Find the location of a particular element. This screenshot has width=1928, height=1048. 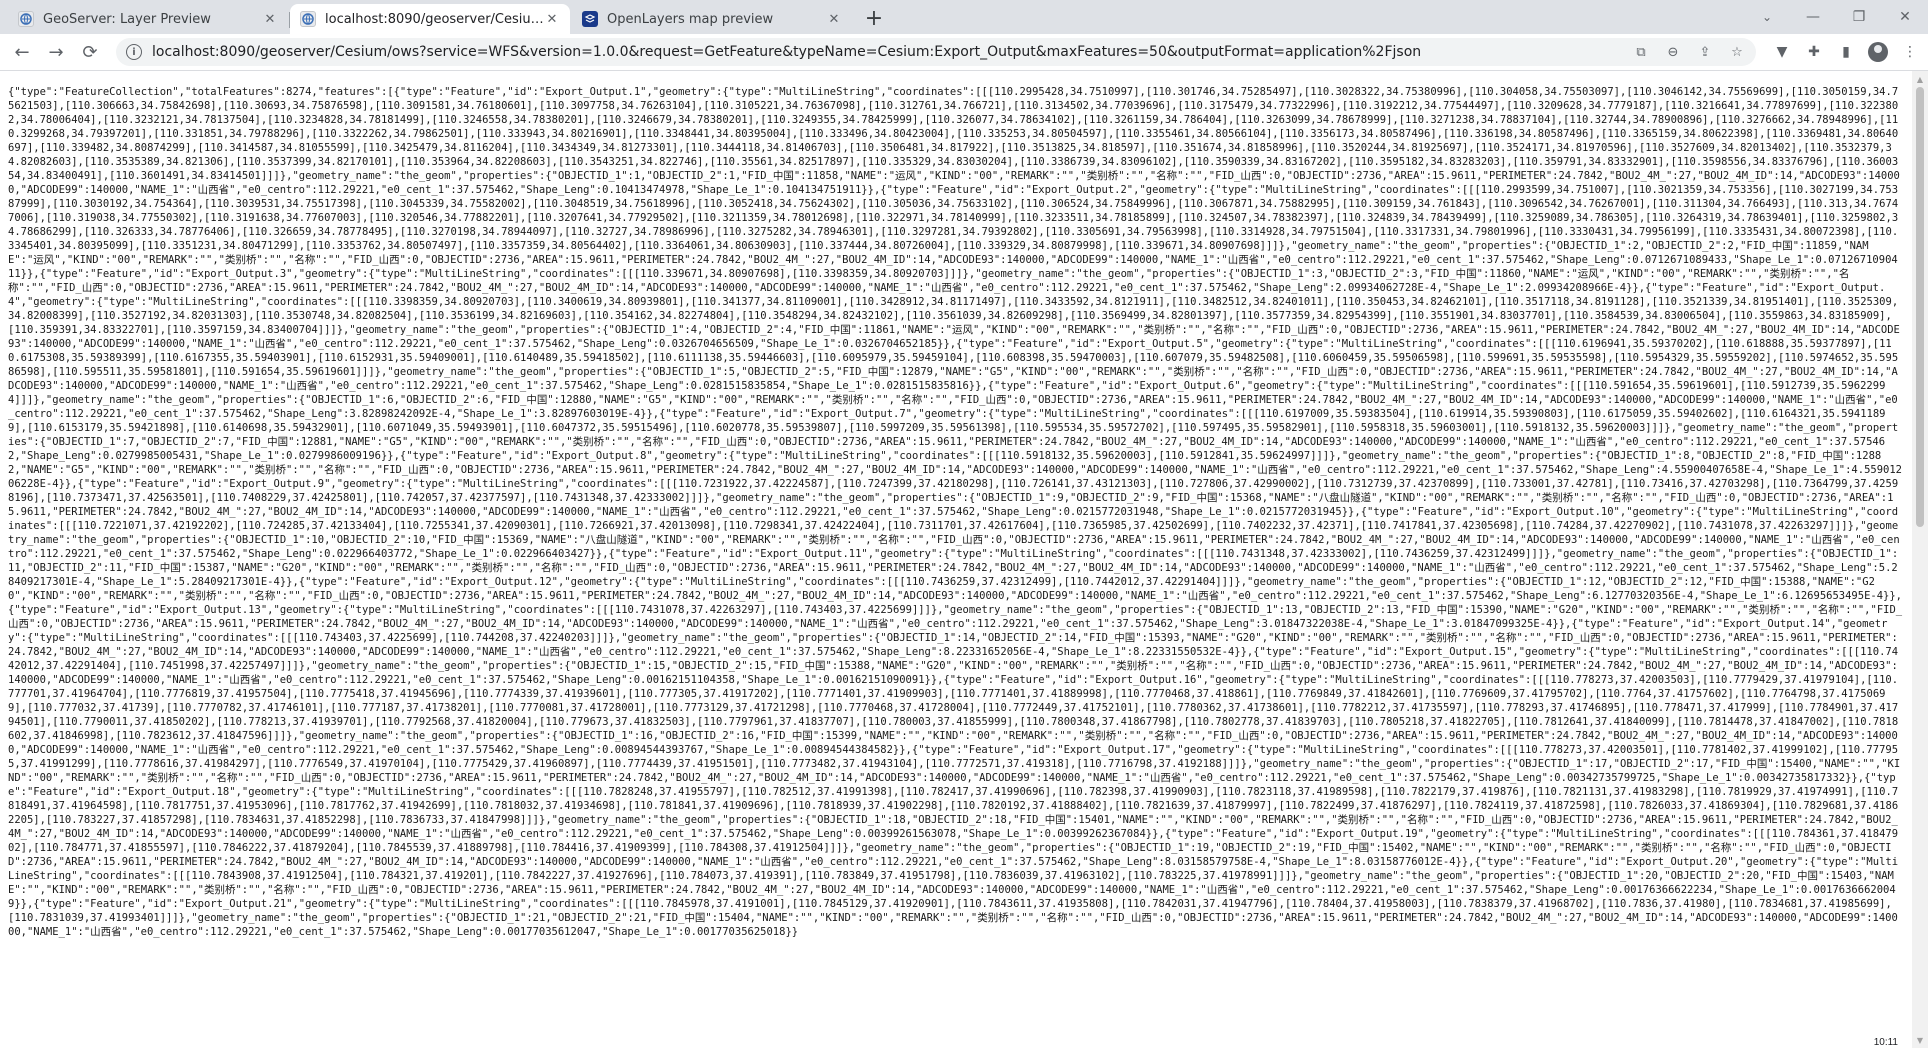

maximize-icon: ❐ is located at coordinates (1859, 17).